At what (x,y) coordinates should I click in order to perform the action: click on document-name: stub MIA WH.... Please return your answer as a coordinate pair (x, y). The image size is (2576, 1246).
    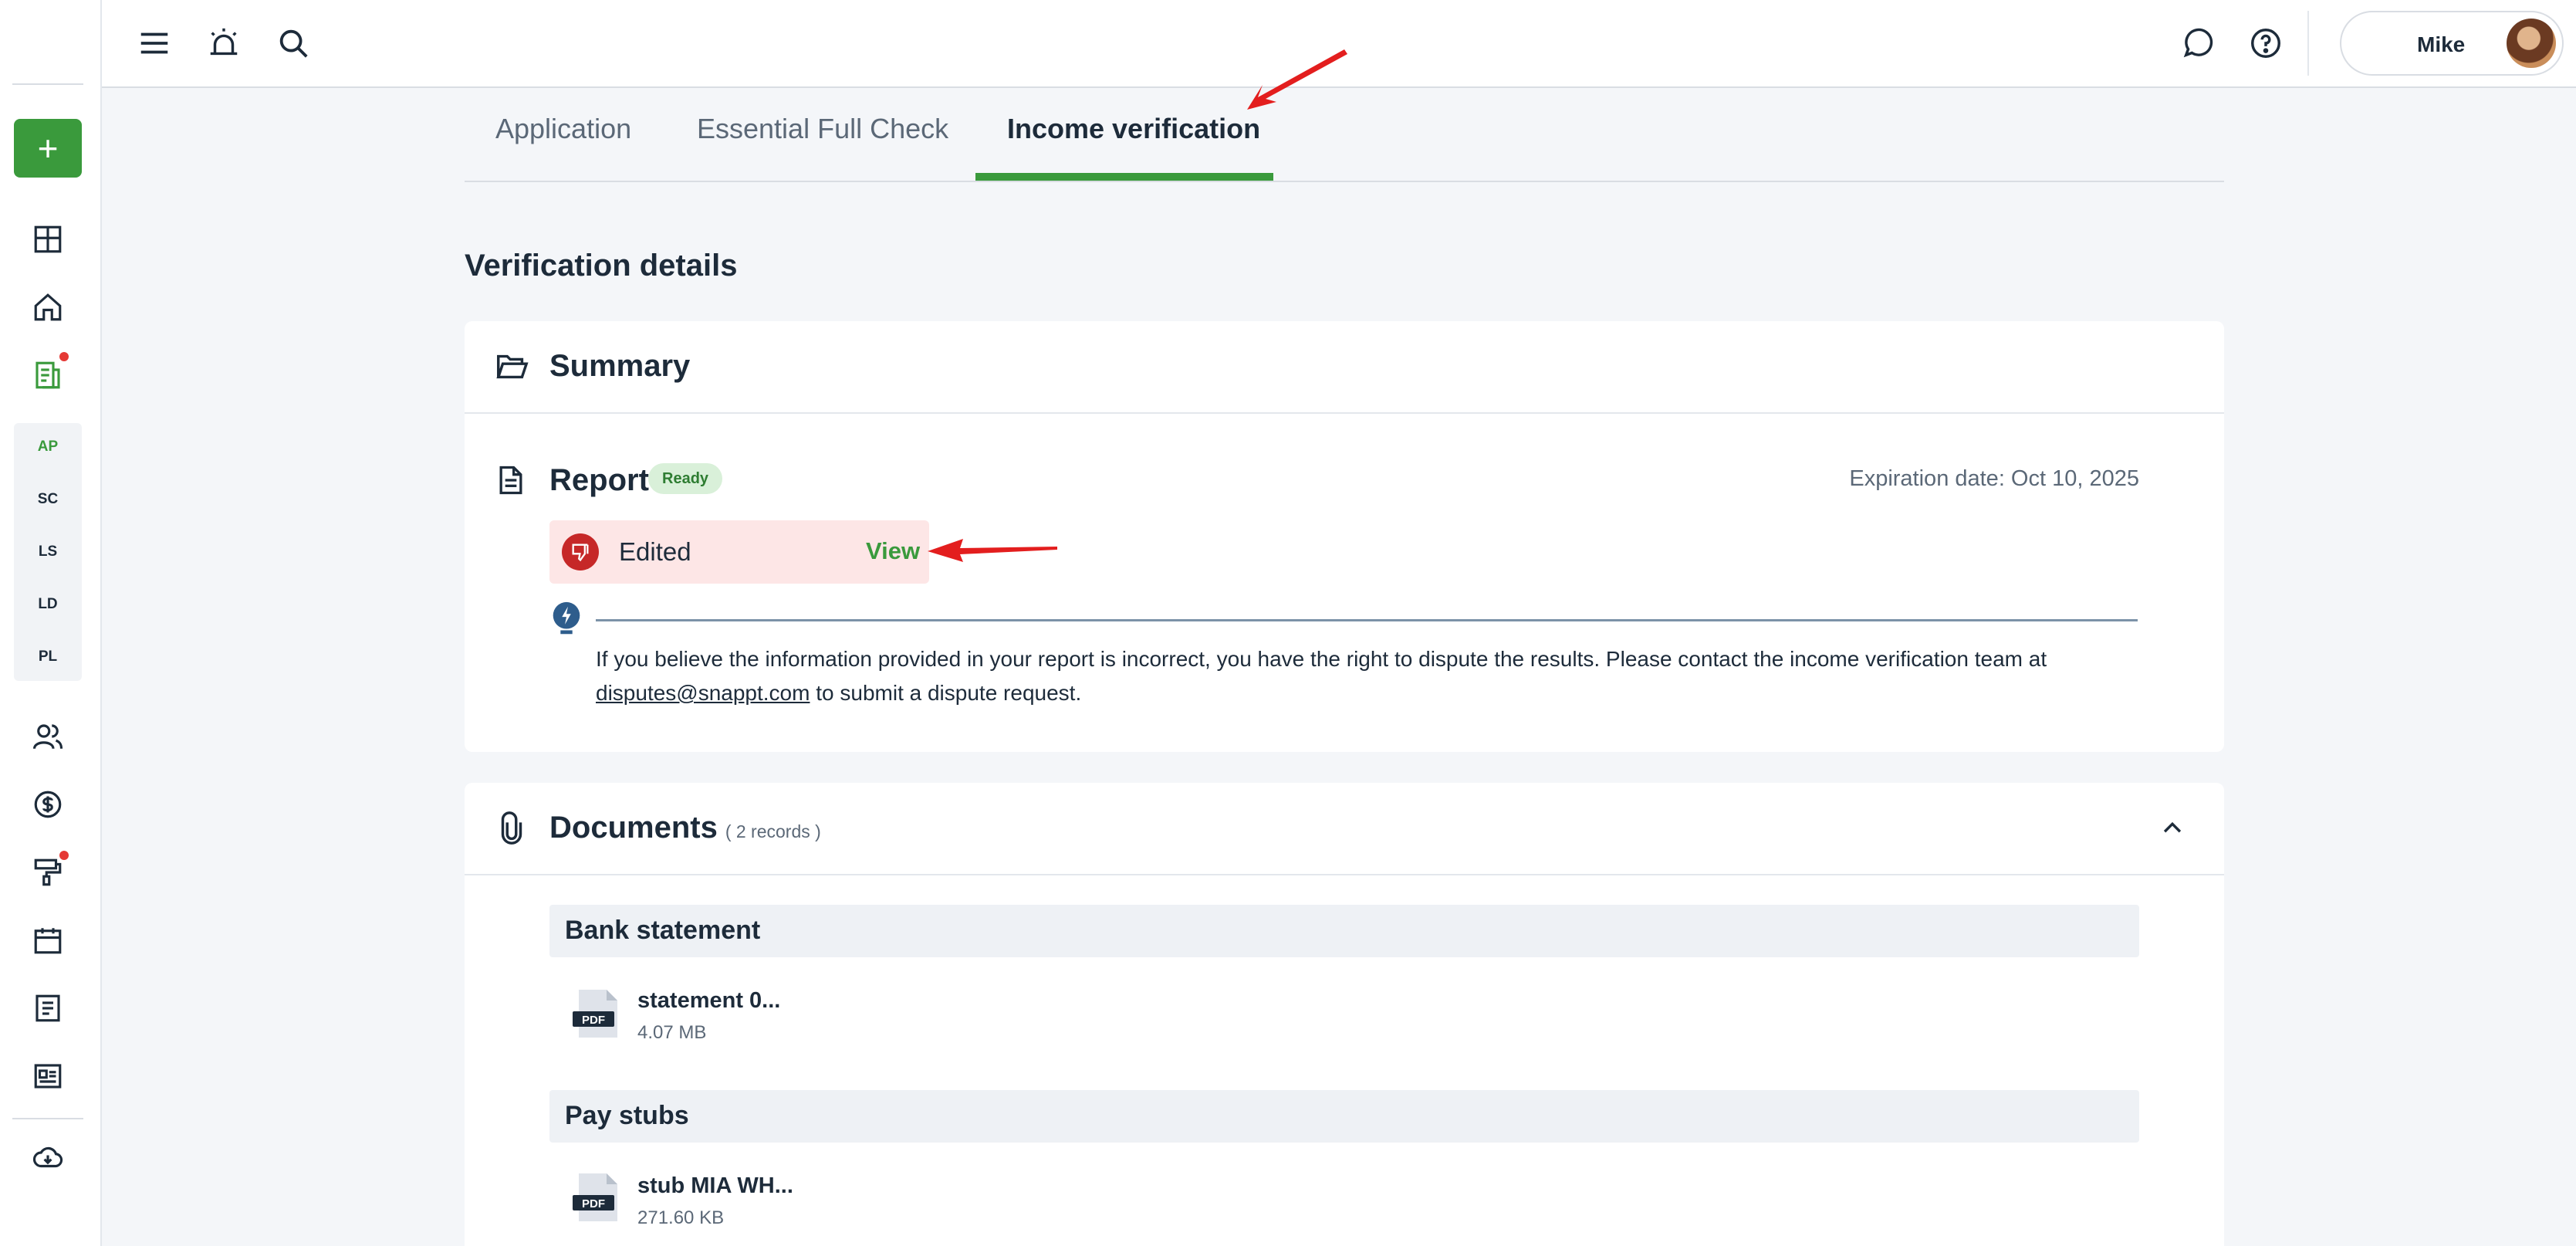
    Looking at the image, I should click on (715, 1186).